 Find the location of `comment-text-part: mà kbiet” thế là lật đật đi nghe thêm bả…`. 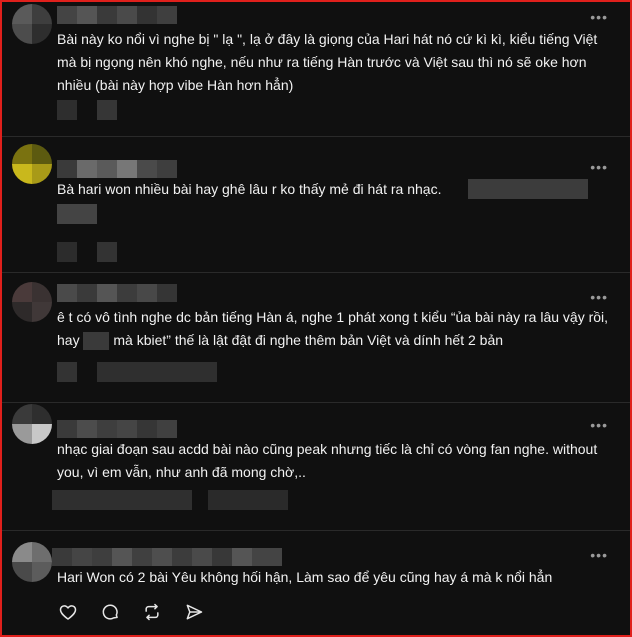

comment-text-part: mà kbiet” thế là lật đật đi nghe thêm bả… is located at coordinates (308, 340).